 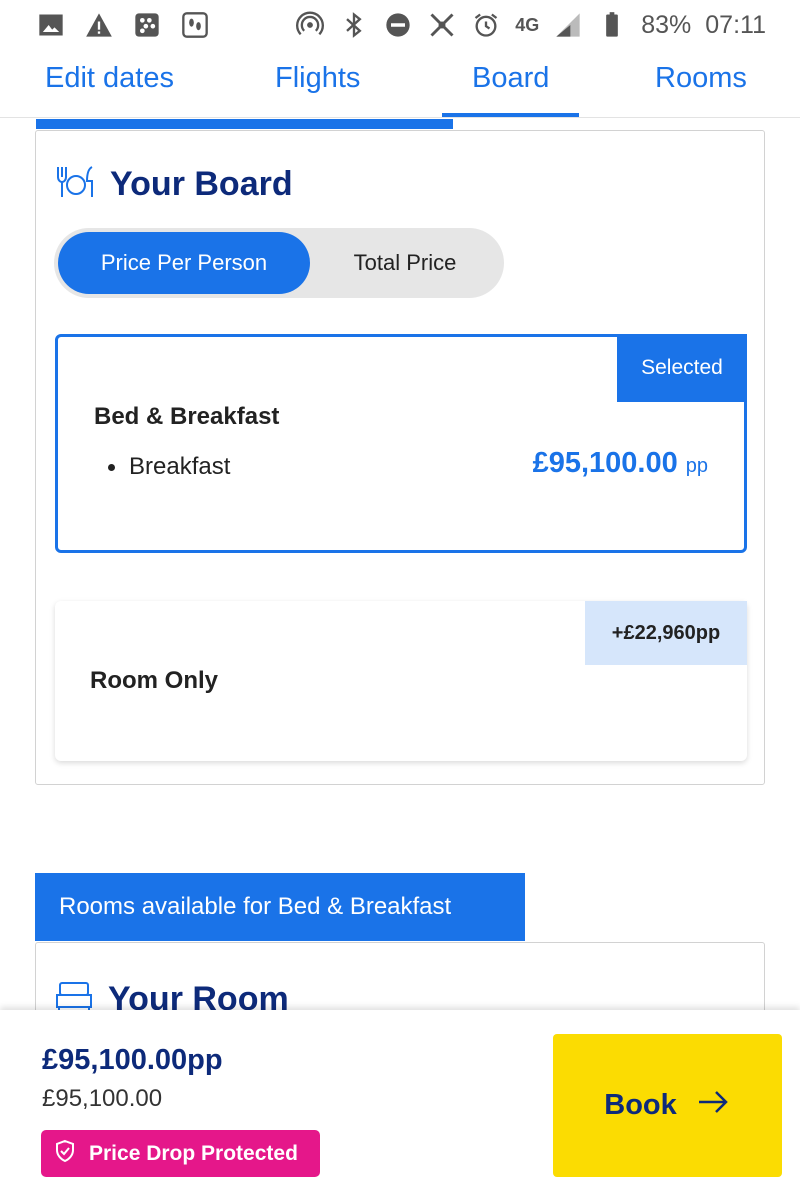 What do you see at coordinates (51, 25) in the screenshot?
I see `image-icon` at bounding box center [51, 25].